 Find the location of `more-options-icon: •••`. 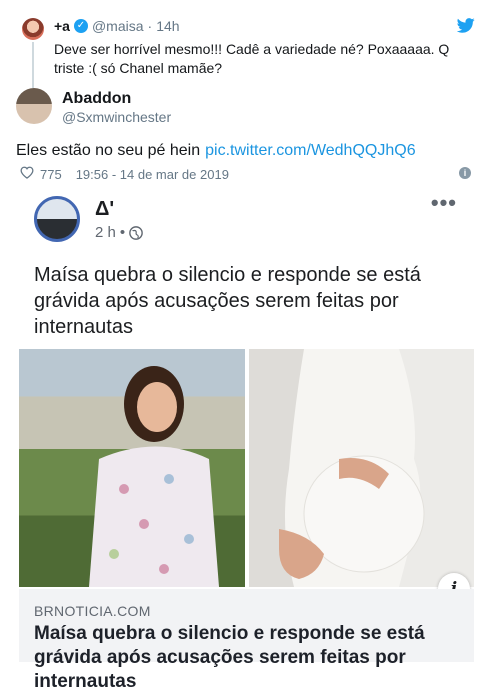

more-options-icon: ••• is located at coordinates (444, 203).